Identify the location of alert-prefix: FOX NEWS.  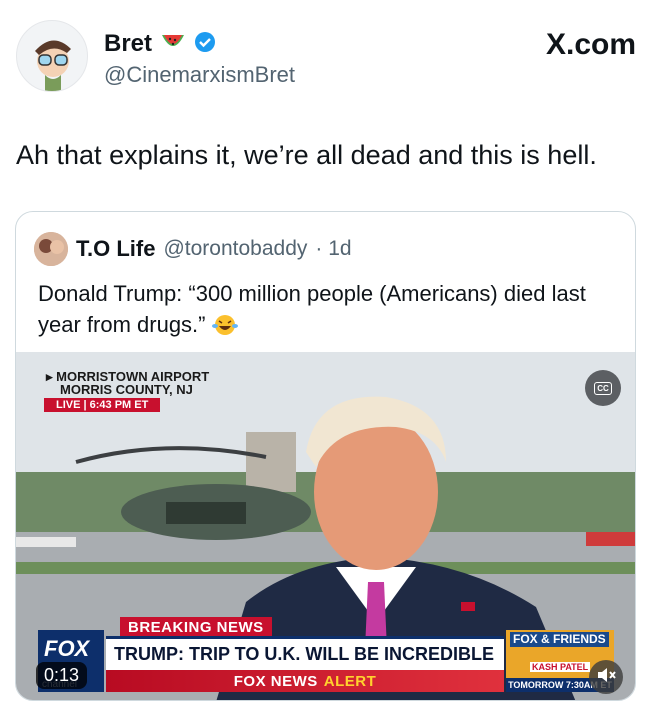
(275, 681).